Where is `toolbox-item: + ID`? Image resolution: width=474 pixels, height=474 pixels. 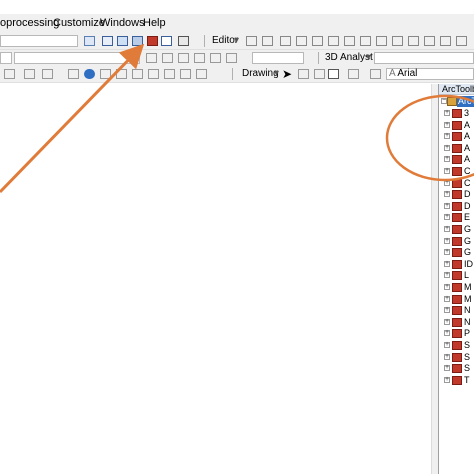
toolbox-item: + ID is located at coordinates (456, 264).